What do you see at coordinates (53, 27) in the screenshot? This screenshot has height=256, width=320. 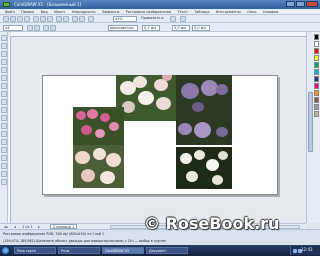 I see `current-page-icon` at bounding box center [53, 27].